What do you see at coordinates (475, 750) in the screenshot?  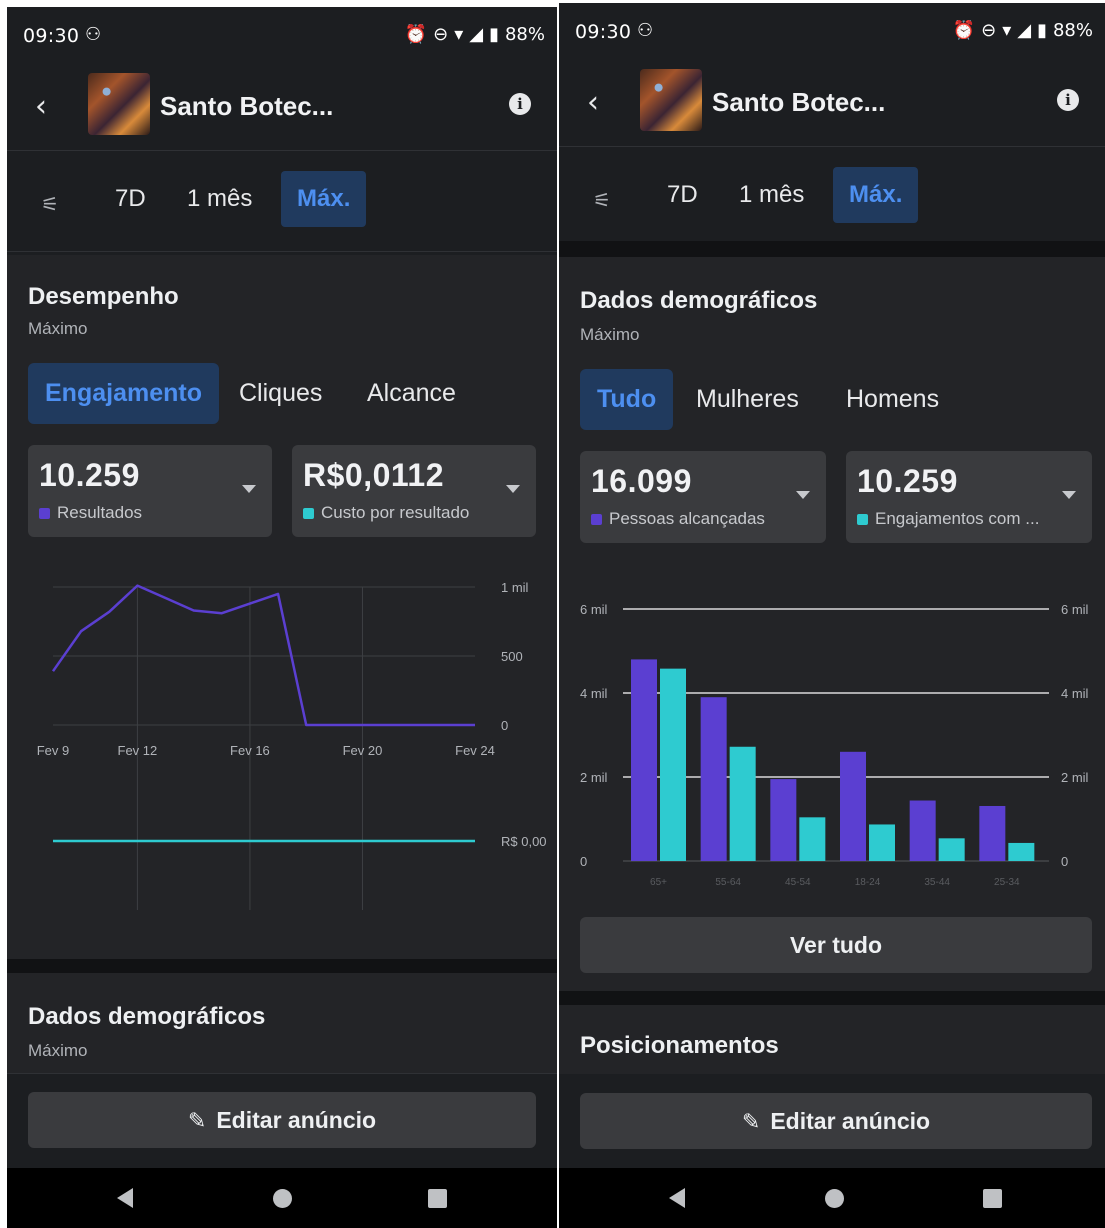 I see `x-tick-label: Fev 24` at bounding box center [475, 750].